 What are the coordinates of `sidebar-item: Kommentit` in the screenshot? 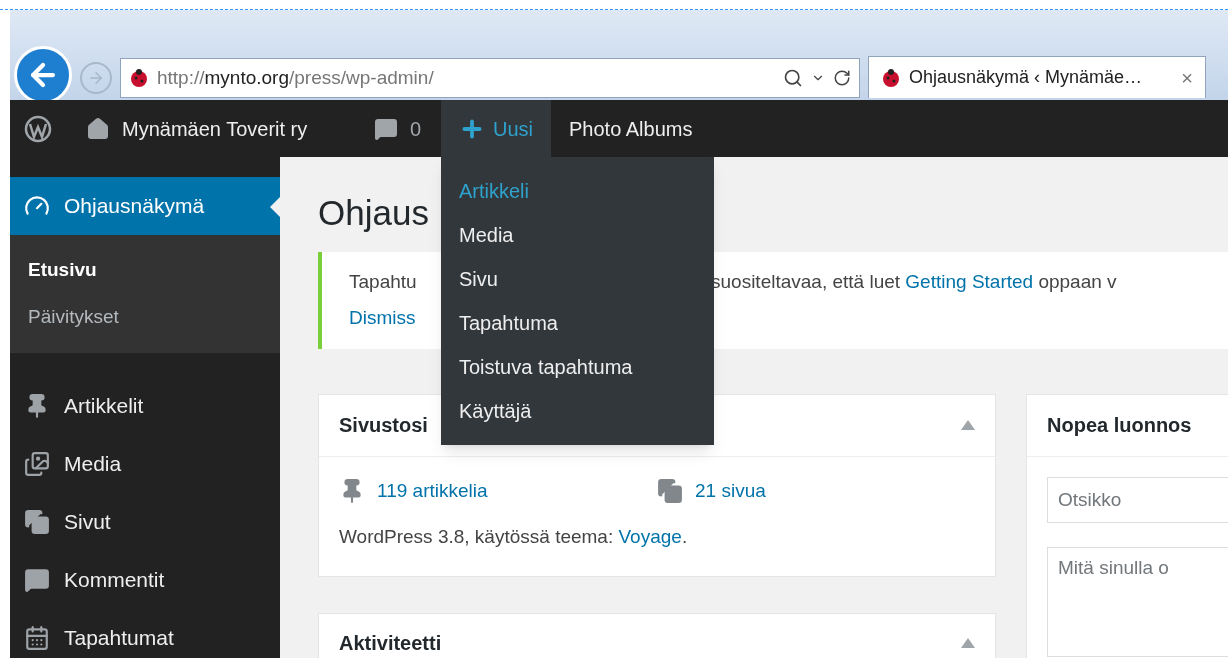 It's located at (145, 580).